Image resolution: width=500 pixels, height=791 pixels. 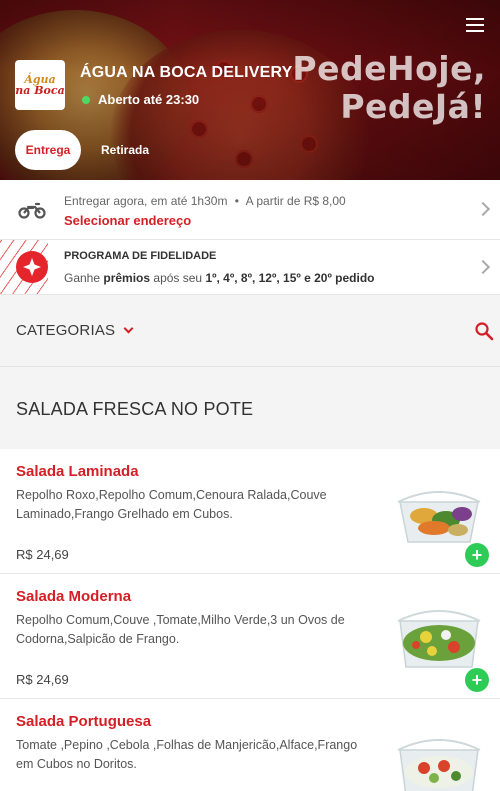 I want to click on loyalty-text-bold: prêmios, so click(x=127, y=278).